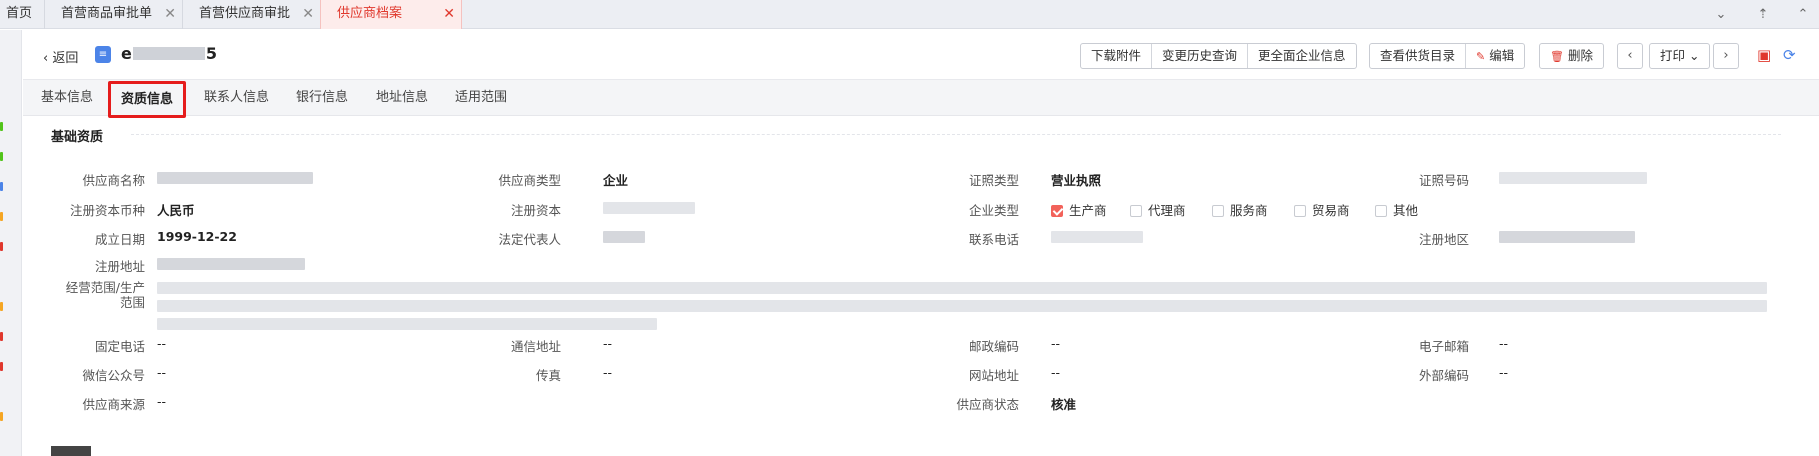 The height and width of the screenshot is (456, 1819). What do you see at coordinates (1557, 56) in the screenshot?
I see `trash-icon: 🗑` at bounding box center [1557, 56].